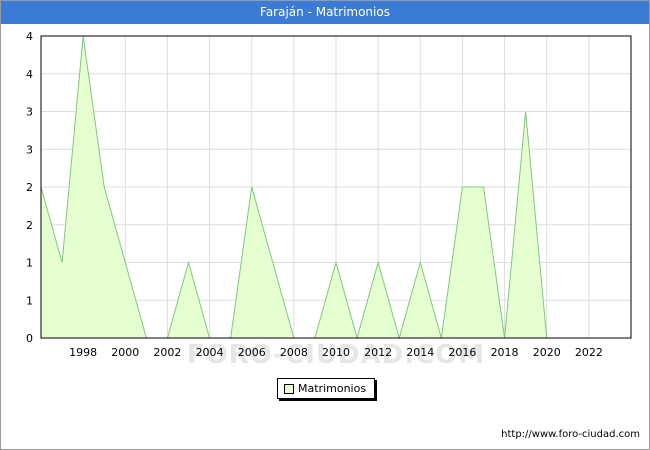 The image size is (650, 450). I want to click on x-tick-label: 2014, so click(420, 352).